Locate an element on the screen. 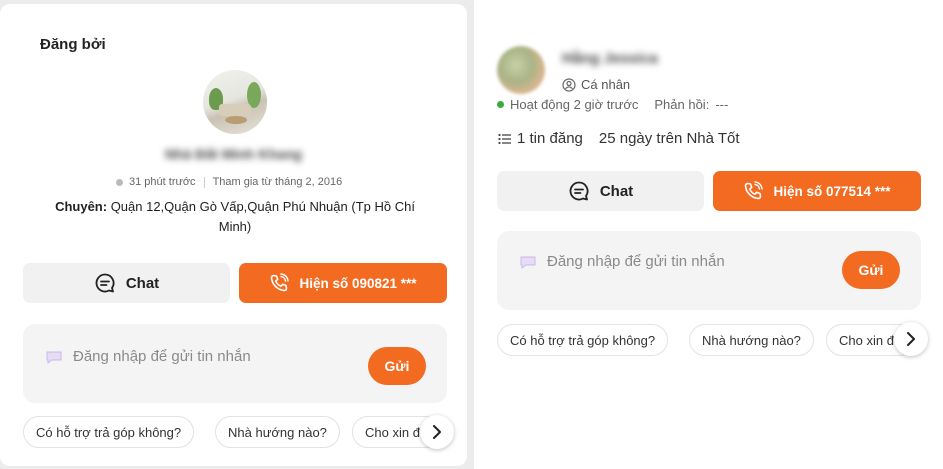  online-dot is located at coordinates (500, 104).